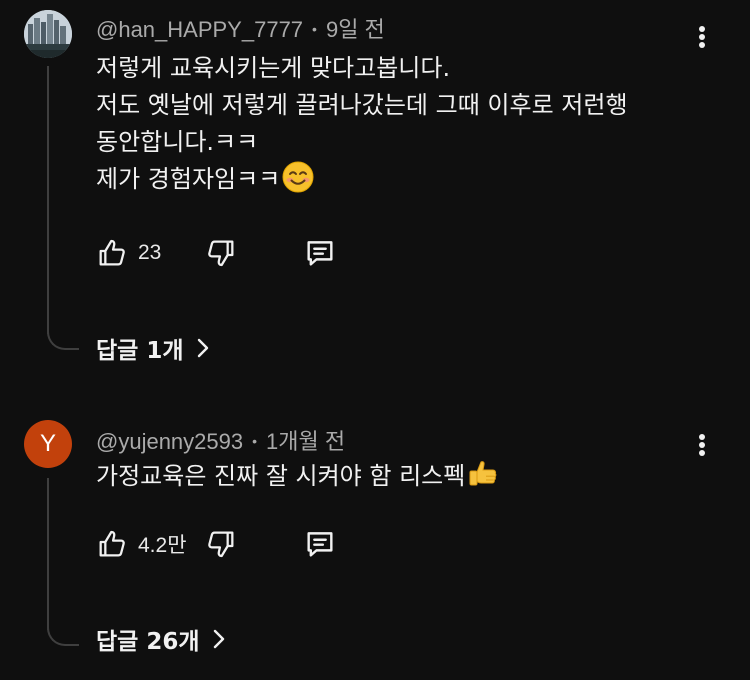 Image resolution: width=750 pixels, height=680 pixels. I want to click on like-count: 4.2만, so click(162, 545).